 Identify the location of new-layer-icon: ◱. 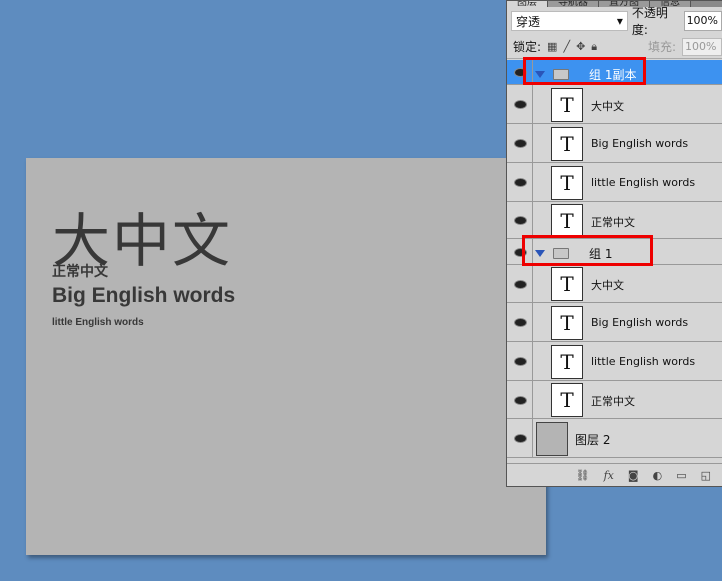
(706, 475).